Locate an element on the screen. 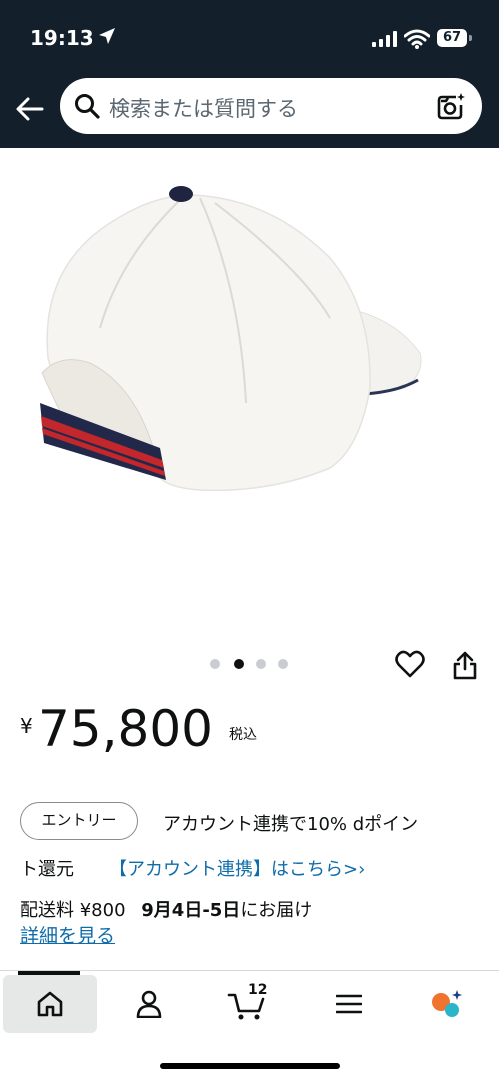  search-input: 検索または質問する is located at coordinates (271, 106).